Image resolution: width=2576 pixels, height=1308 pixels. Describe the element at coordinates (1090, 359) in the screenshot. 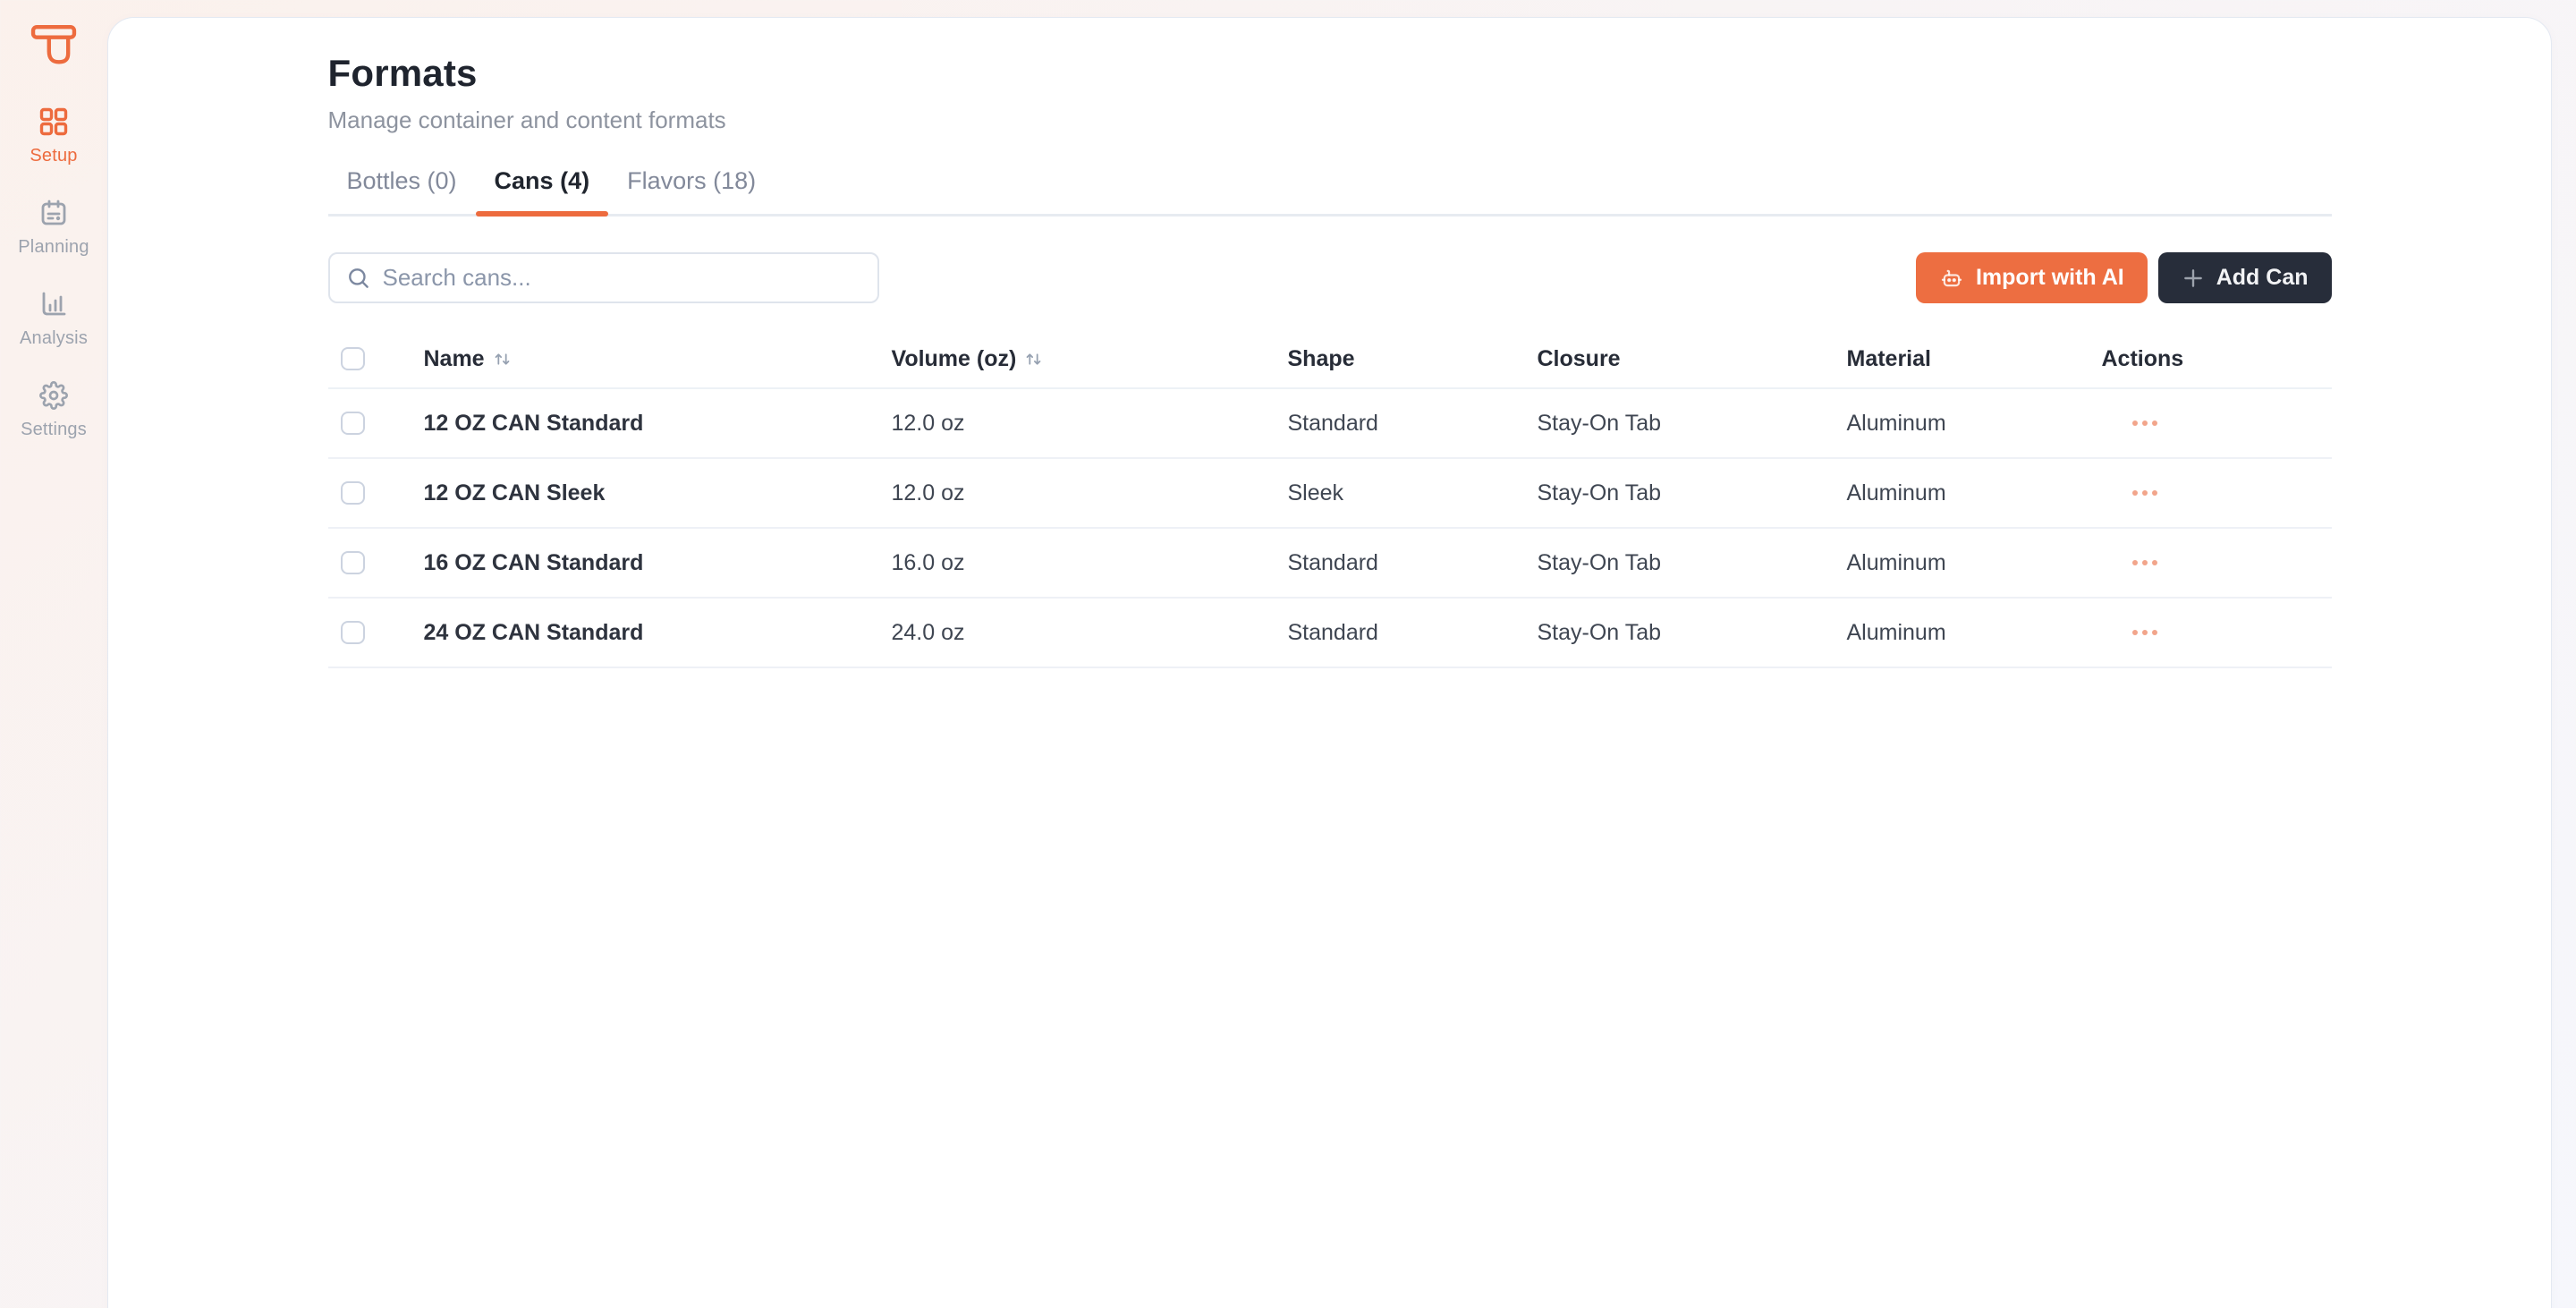

I see `column-header-volume: Volume (oz)` at that location.